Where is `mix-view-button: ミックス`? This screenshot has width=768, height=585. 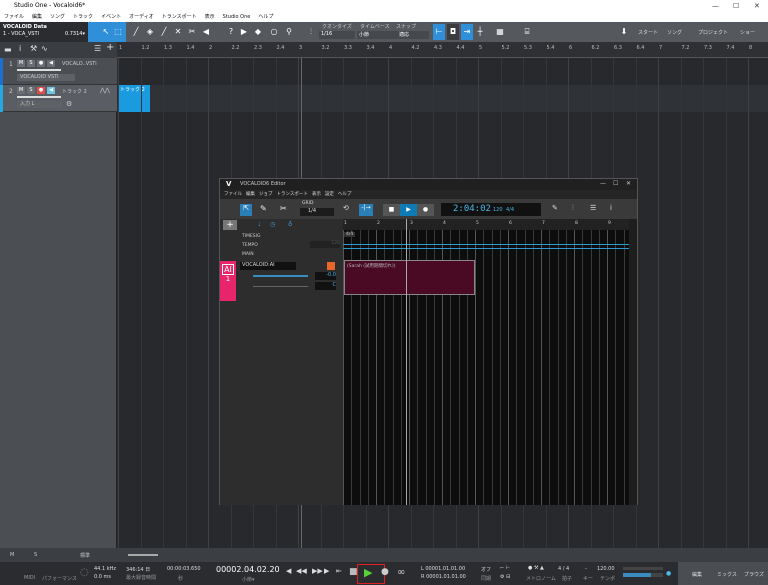
mix-view-button: ミックス is located at coordinates (727, 574).